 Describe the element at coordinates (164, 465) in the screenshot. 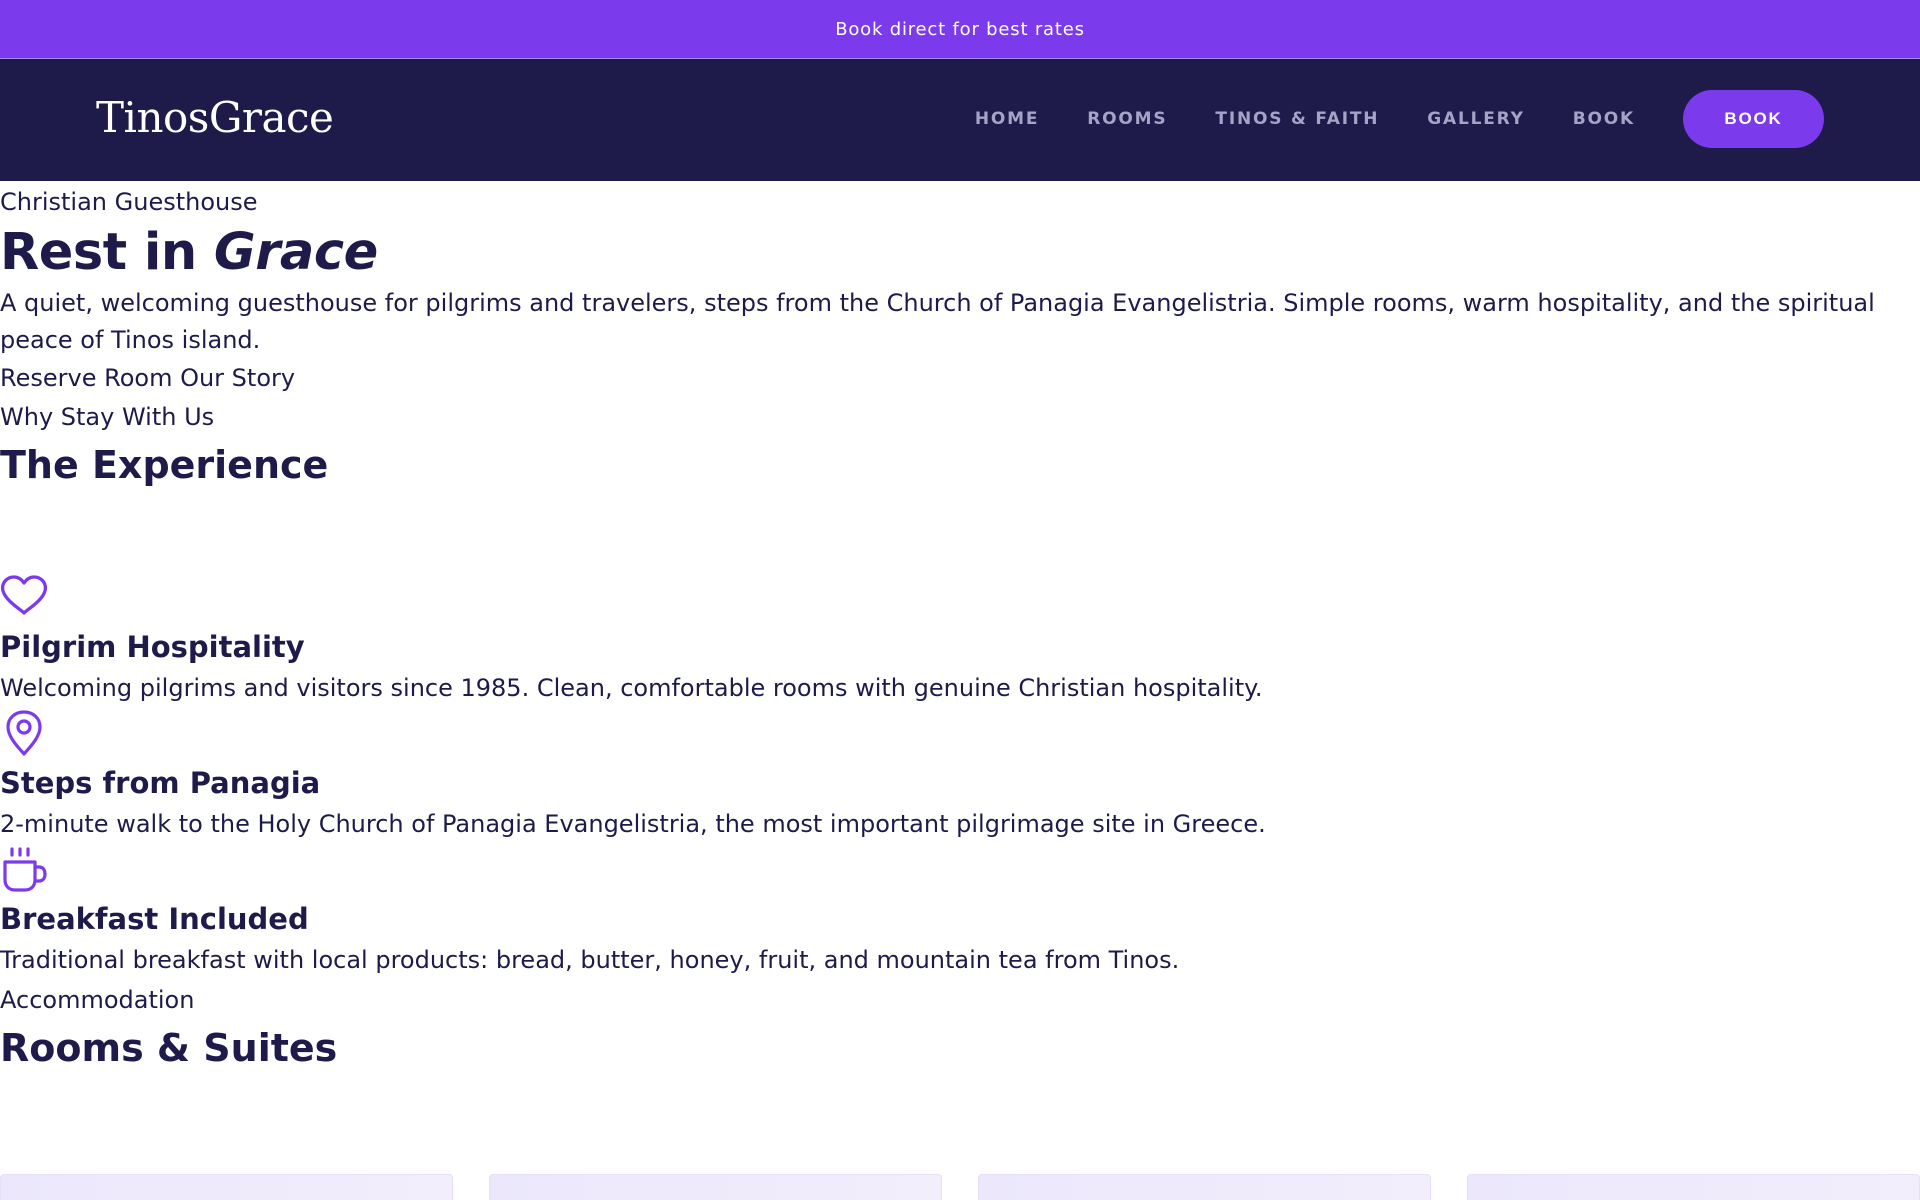

I see `experience-title: The Experience` at that location.